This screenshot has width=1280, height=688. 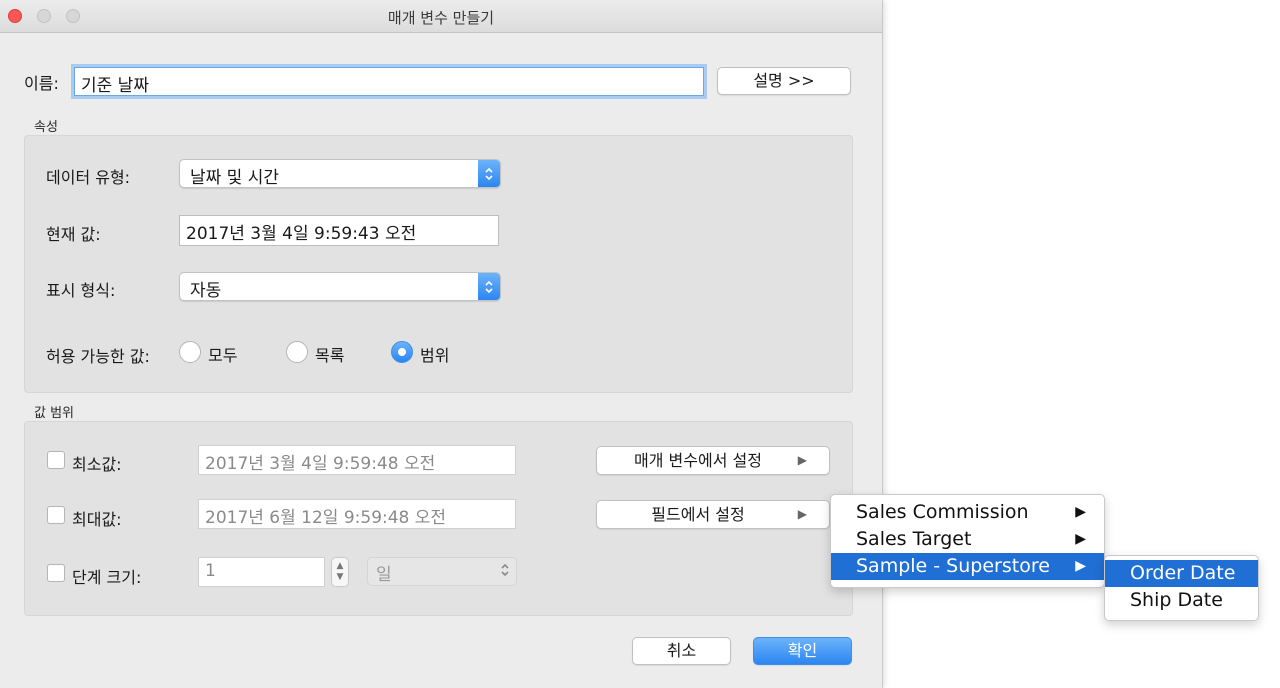 I want to click on name-input: 기준 날짜, so click(x=389, y=81).